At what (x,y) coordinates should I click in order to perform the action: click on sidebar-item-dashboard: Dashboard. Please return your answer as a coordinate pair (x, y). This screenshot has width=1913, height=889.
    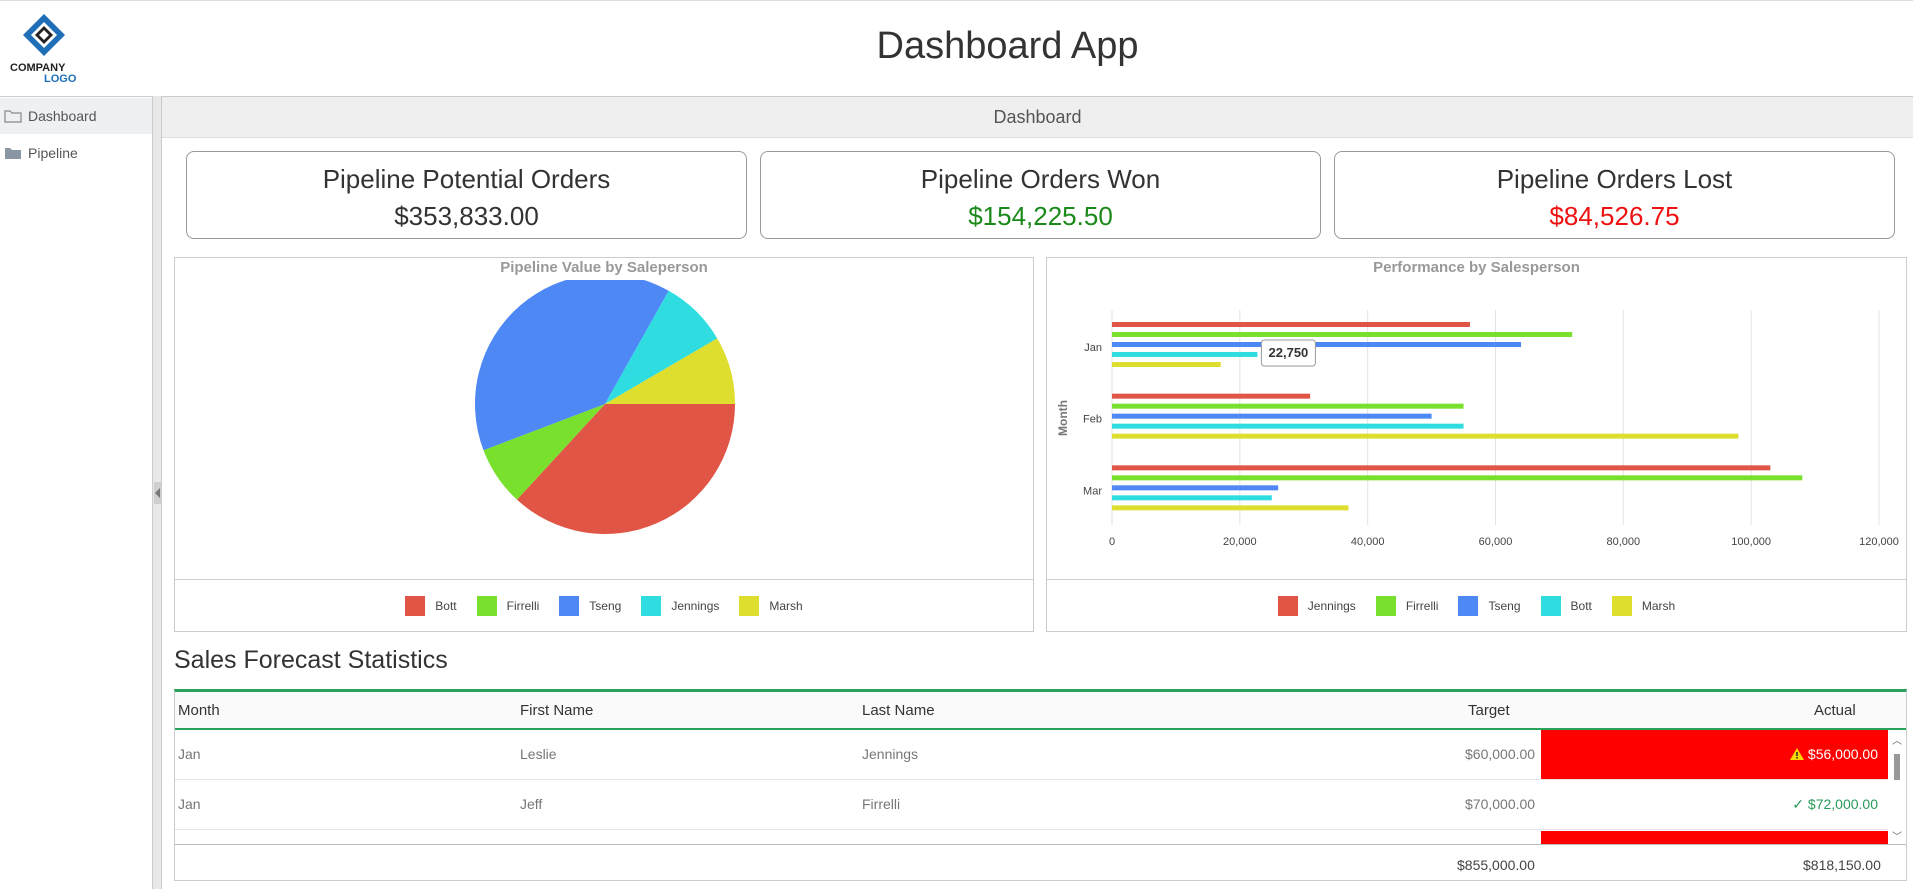
    Looking at the image, I should click on (76, 116).